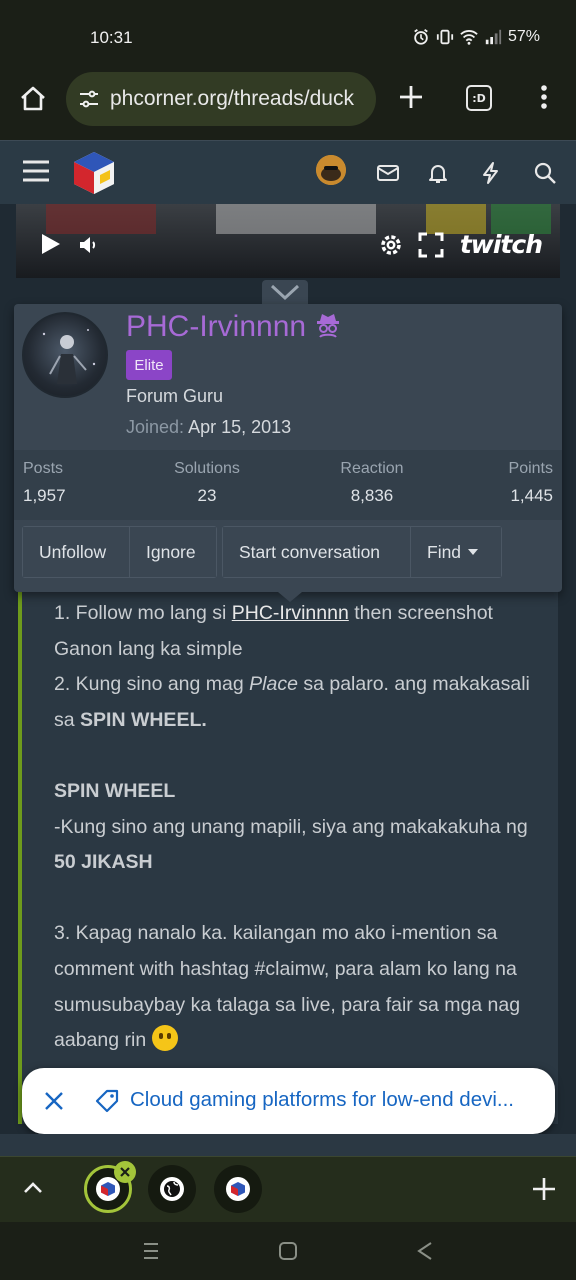  What do you see at coordinates (290, 597) in the screenshot?
I see `card-pointer` at bounding box center [290, 597].